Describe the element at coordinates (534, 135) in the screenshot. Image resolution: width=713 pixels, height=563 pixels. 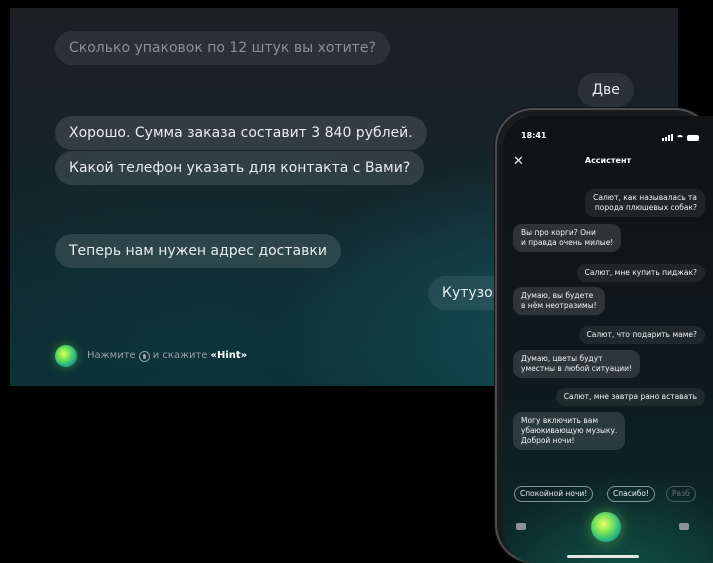
I see `status-time: 18:41` at that location.